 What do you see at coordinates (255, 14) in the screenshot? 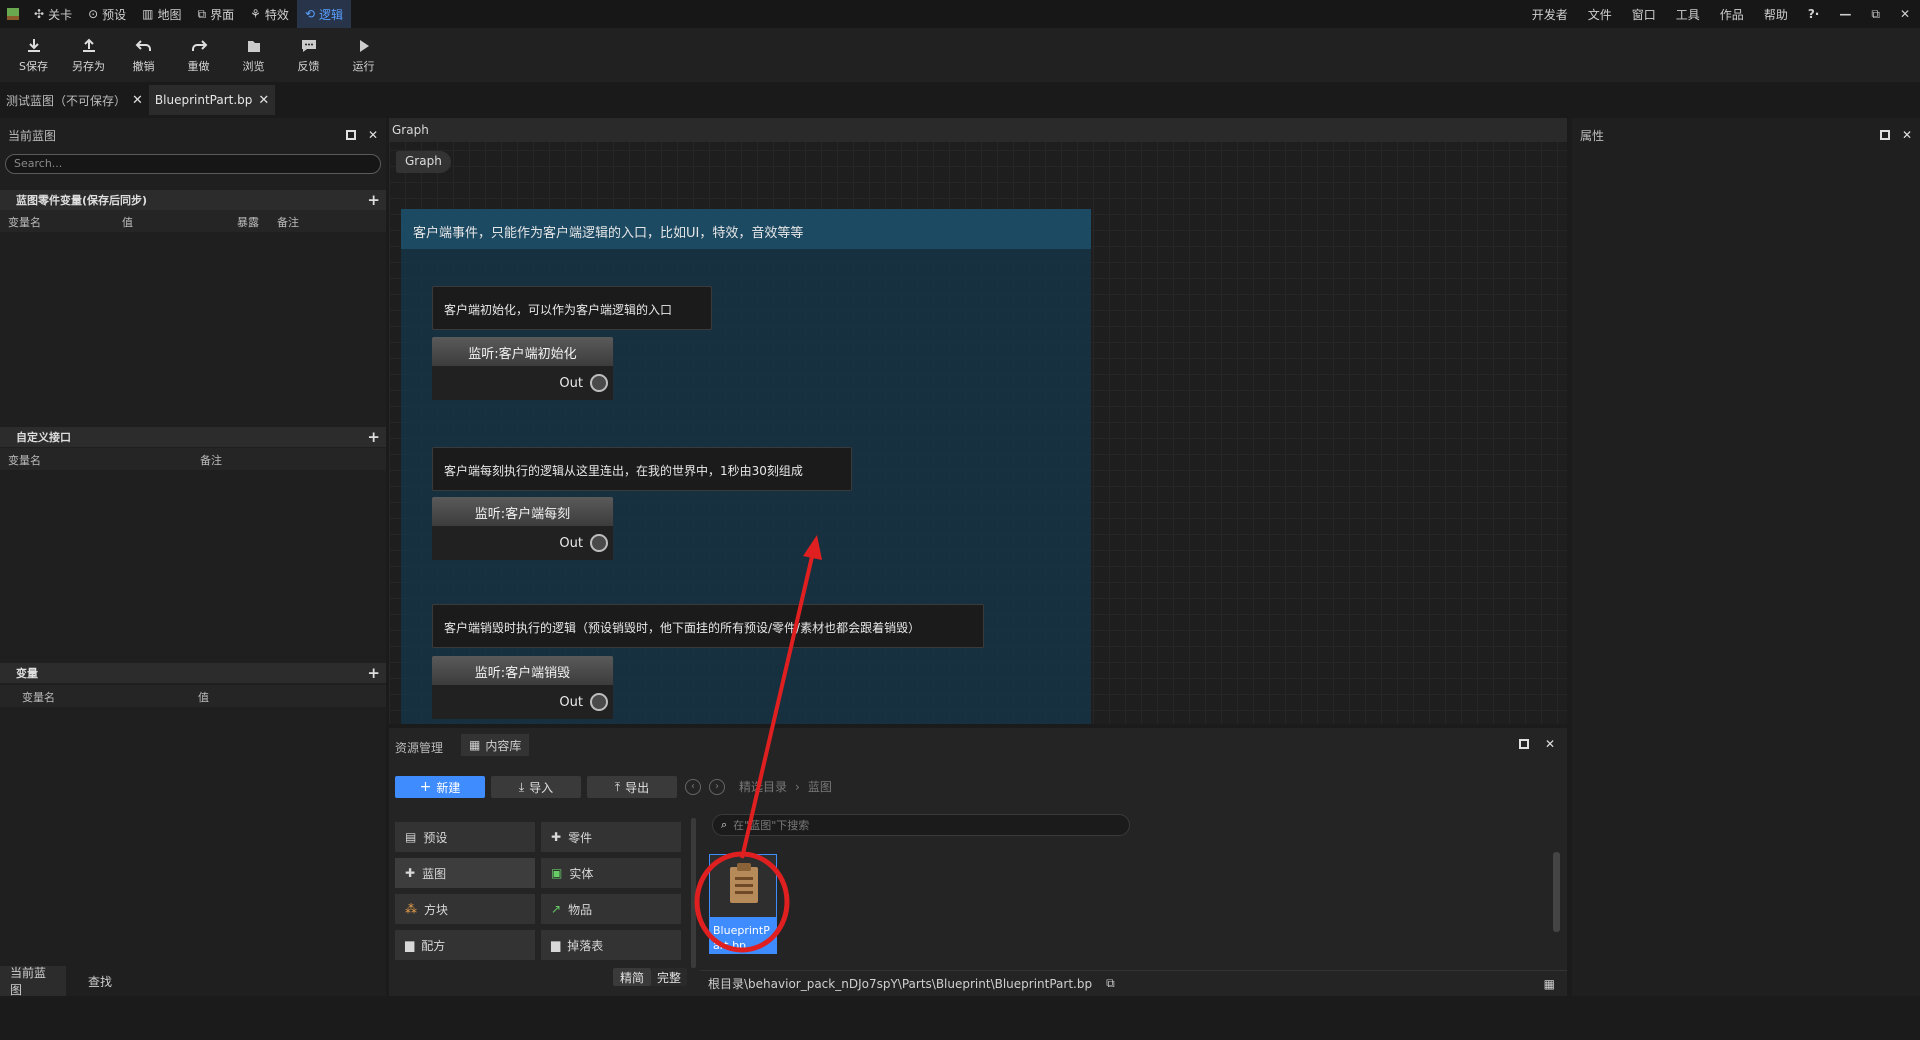
I see `effects-icon: ⚘` at bounding box center [255, 14].